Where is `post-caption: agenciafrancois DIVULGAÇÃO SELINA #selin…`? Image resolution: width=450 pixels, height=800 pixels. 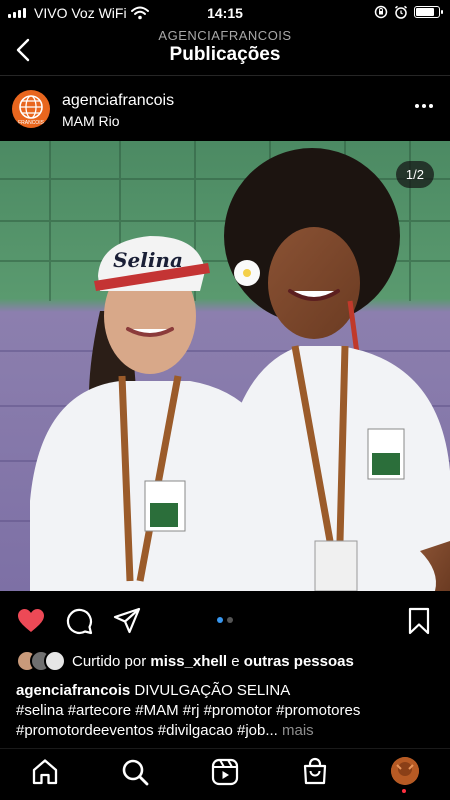 post-caption: agenciafrancois DIVULGAÇÃO SELINA #selin… is located at coordinates (228, 711).